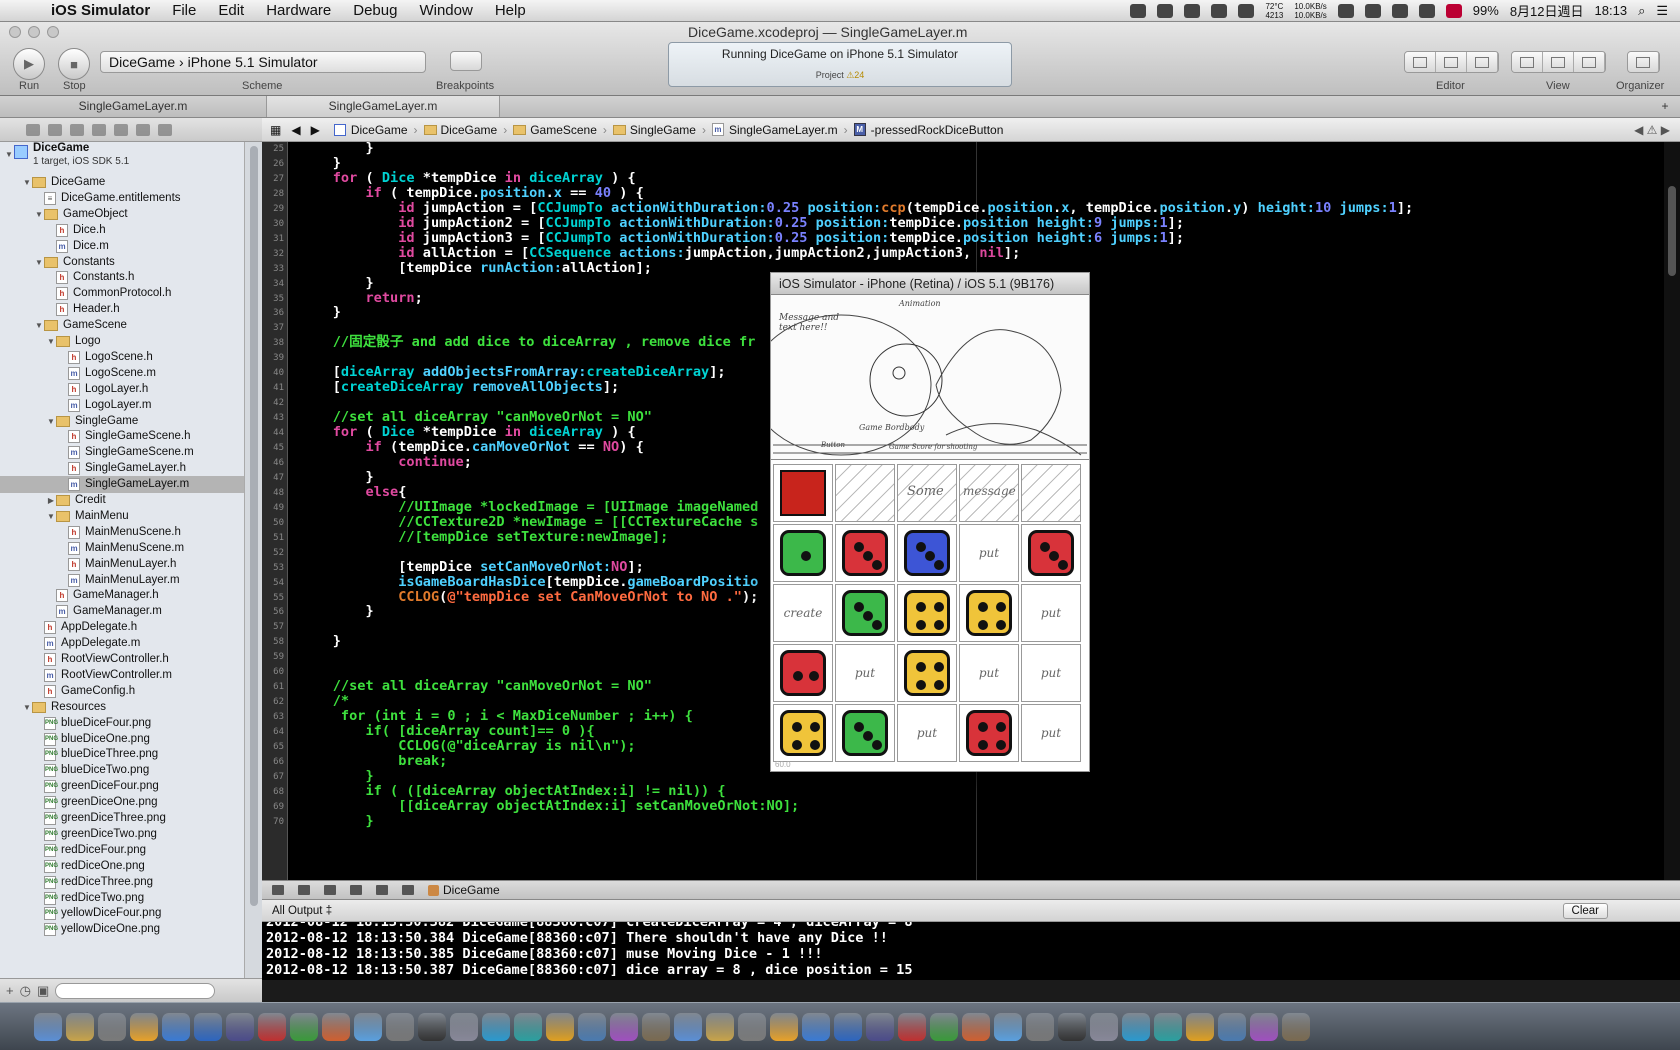 The image size is (1680, 1050). I want to click on search-navigator-icon, so click(77, 129).